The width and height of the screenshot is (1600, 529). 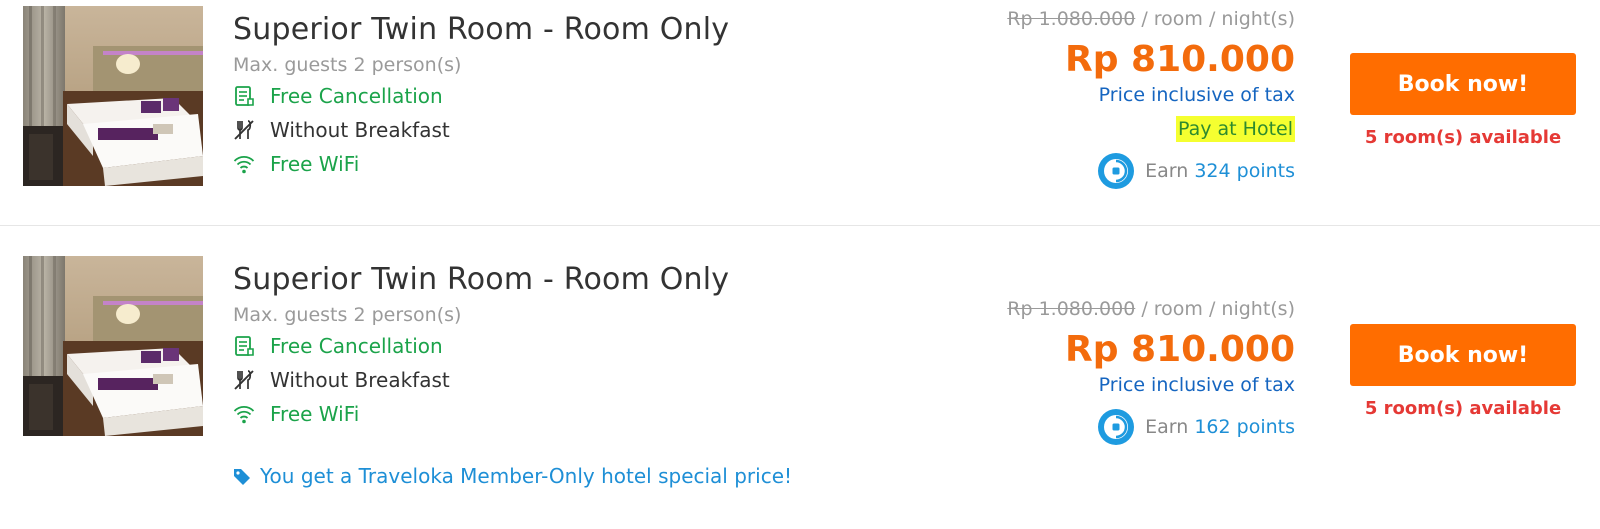 I want to click on earn-points: Earn 324 points, so click(x=1151, y=171).